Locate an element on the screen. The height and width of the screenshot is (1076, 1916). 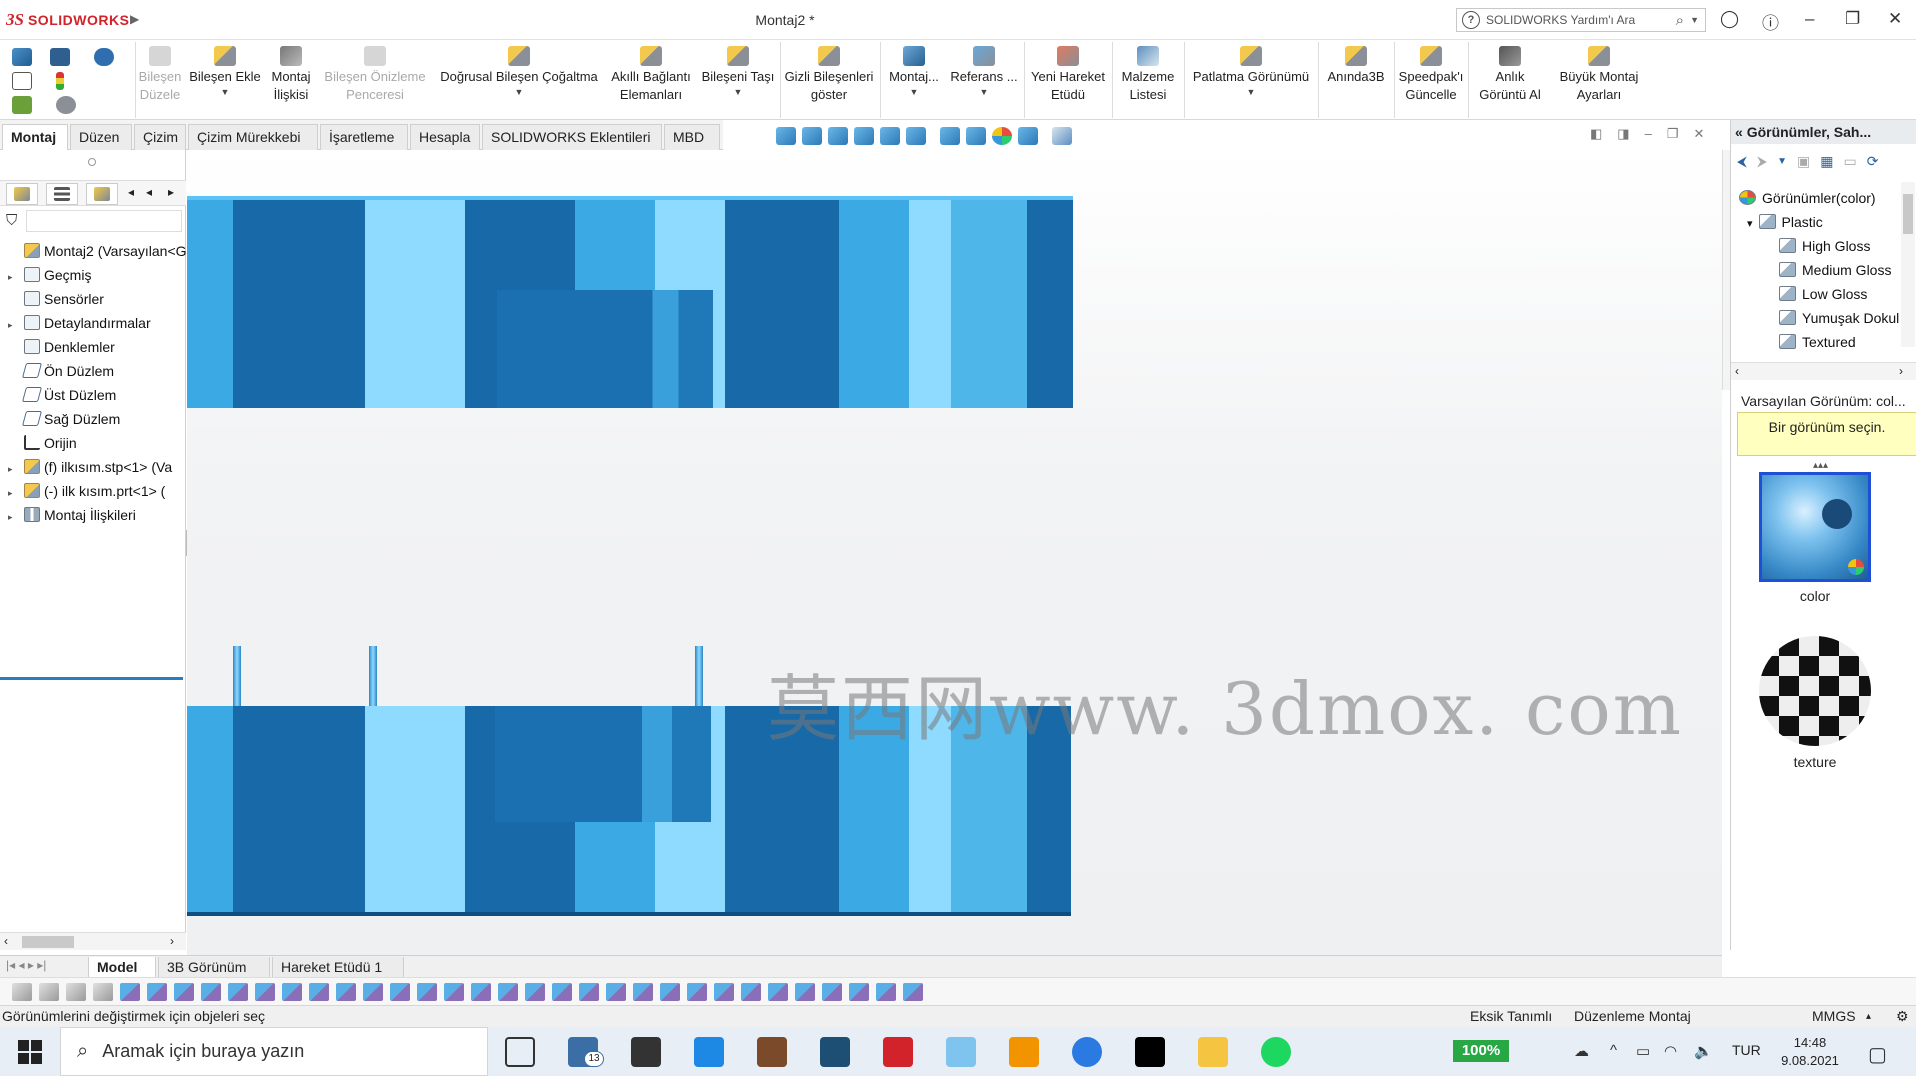
tile-left-icon: ◧ is located at coordinates (1596, 134).